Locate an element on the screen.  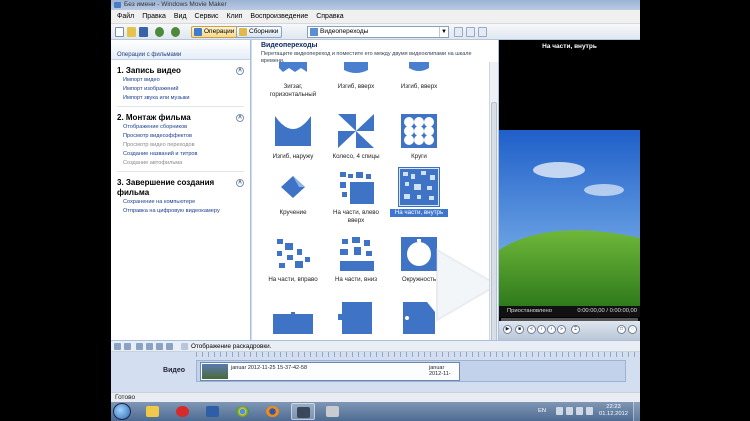
start-button is located at coordinates (122, 411).